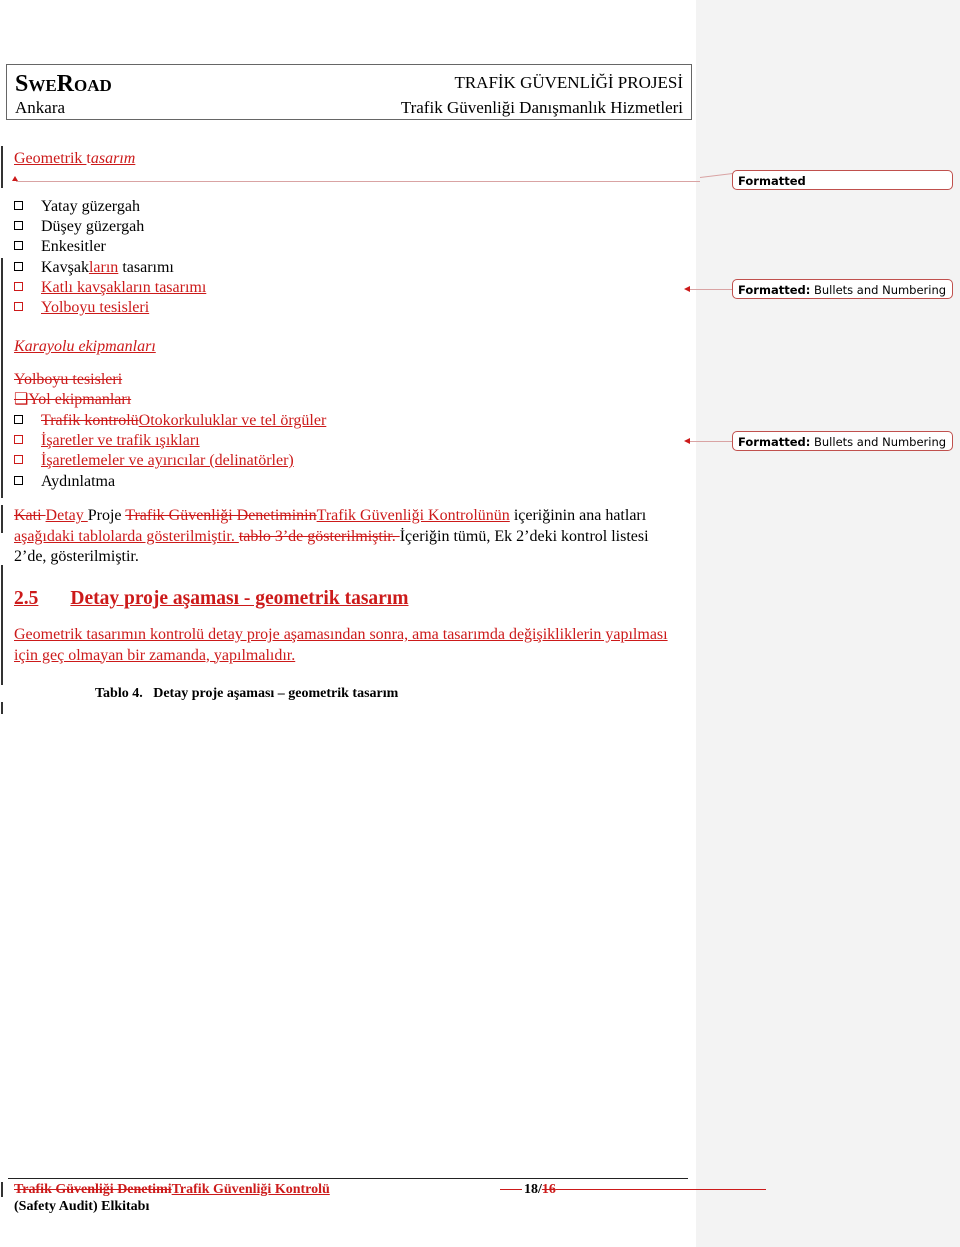  I want to click on list-item: İşaretler ve trafik ışıkları, so click(107, 441).